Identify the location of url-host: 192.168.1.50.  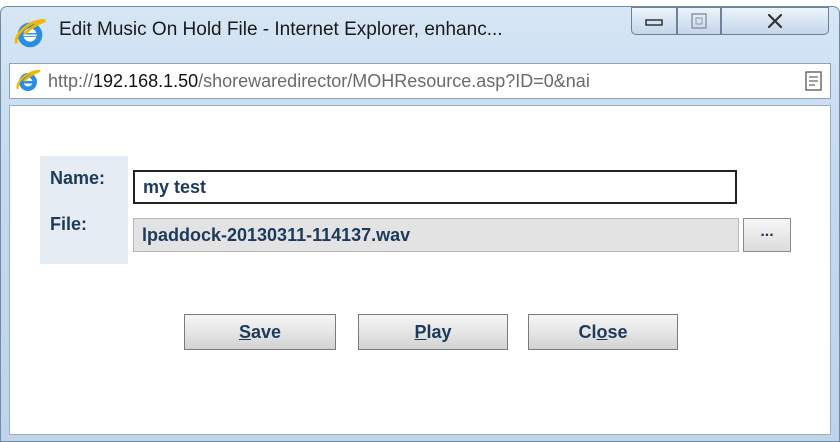
(146, 81).